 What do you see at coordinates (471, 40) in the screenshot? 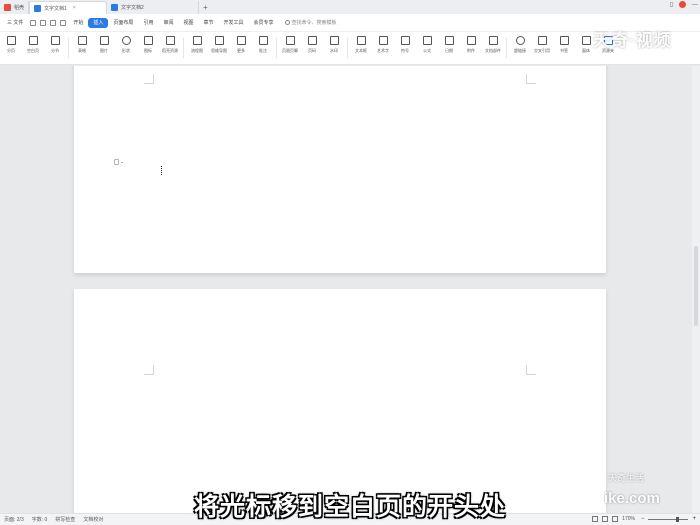
I see `paperclip-icon` at bounding box center [471, 40].